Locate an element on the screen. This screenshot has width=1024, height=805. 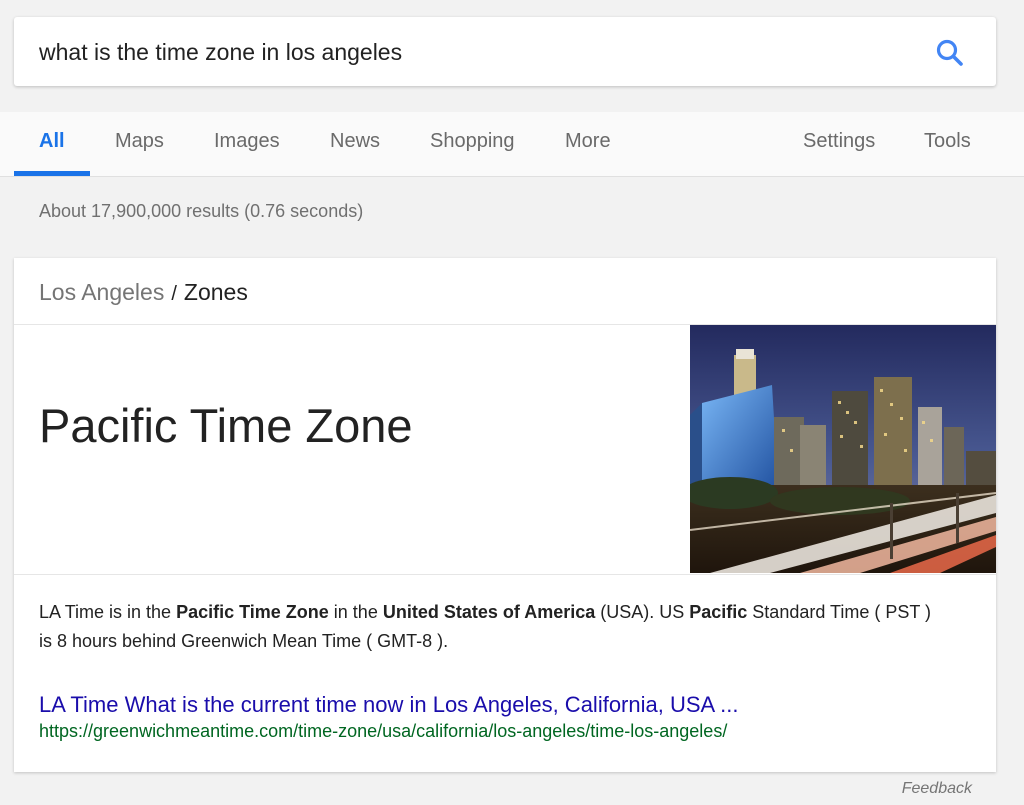
description-text: in the is located at coordinates (355, 612).